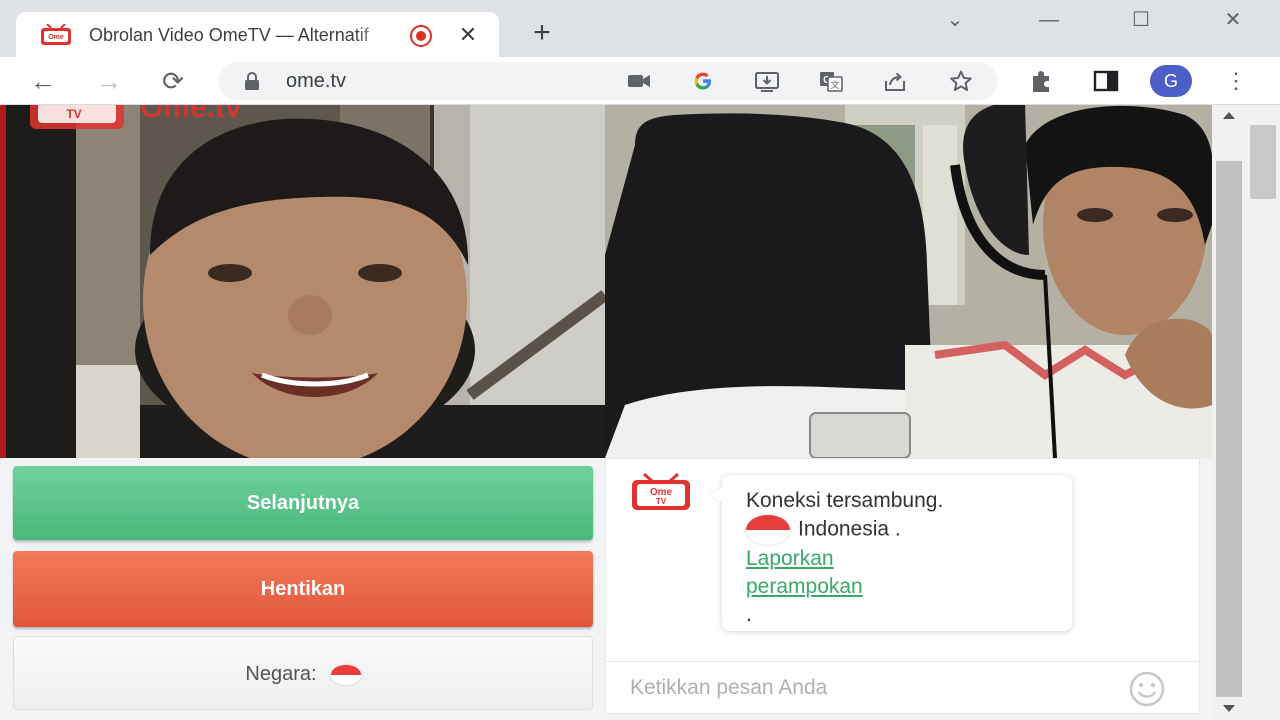 The height and width of the screenshot is (720, 1280). I want to click on svg-text: 文, so click(834, 85).